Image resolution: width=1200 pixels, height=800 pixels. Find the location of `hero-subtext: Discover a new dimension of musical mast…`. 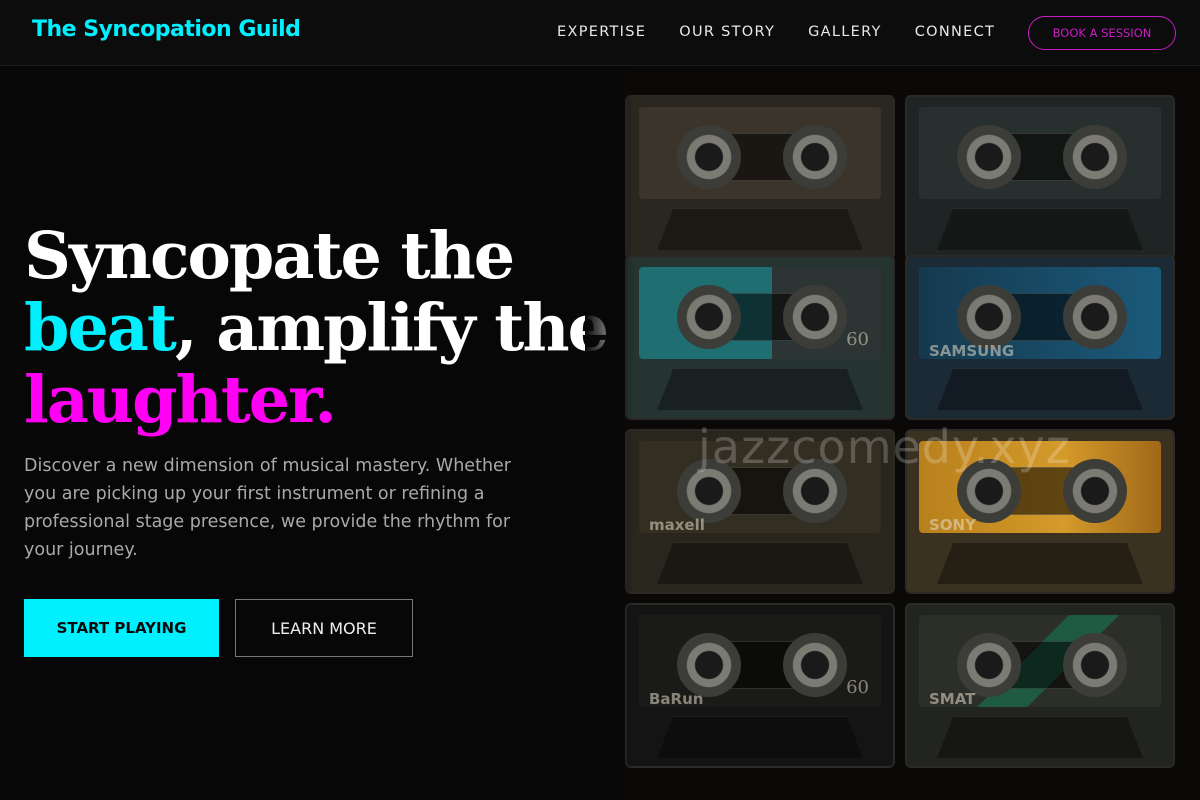

hero-subtext: Discover a new dimension of musical mast… is located at coordinates (267, 508).